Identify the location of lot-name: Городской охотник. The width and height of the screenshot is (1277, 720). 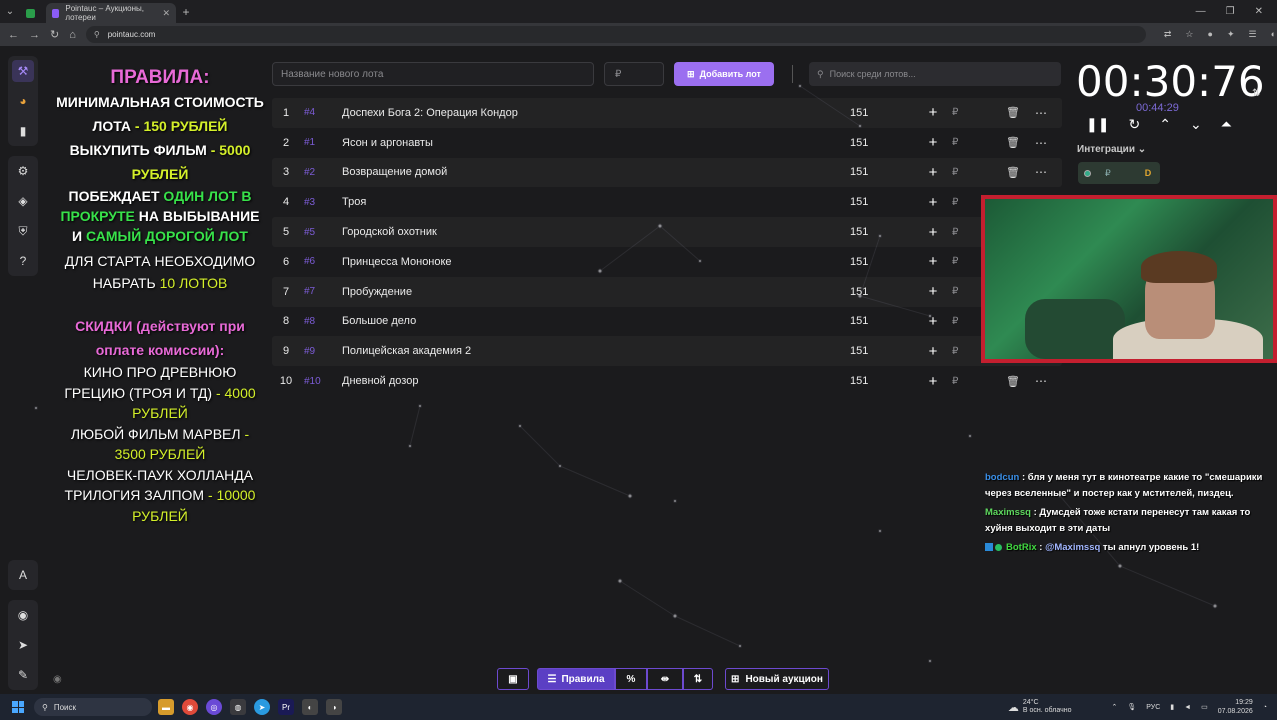
(595, 232).